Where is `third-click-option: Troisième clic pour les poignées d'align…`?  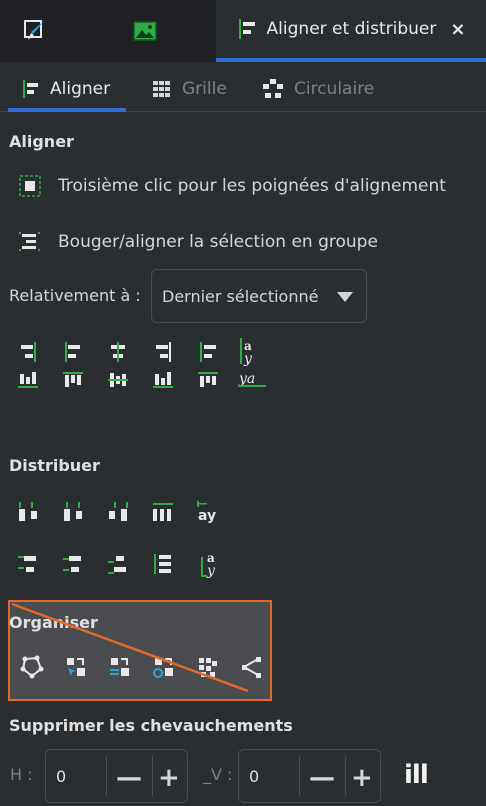
third-click-option: Troisième clic pour les poignées d'align… is located at coordinates (232, 186).